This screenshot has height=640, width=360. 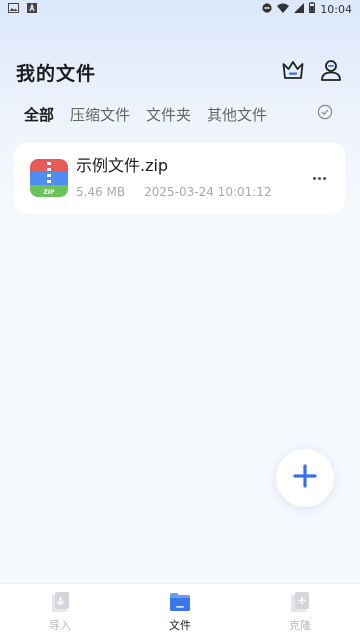 I want to click on more-options-button, so click(x=319, y=178).